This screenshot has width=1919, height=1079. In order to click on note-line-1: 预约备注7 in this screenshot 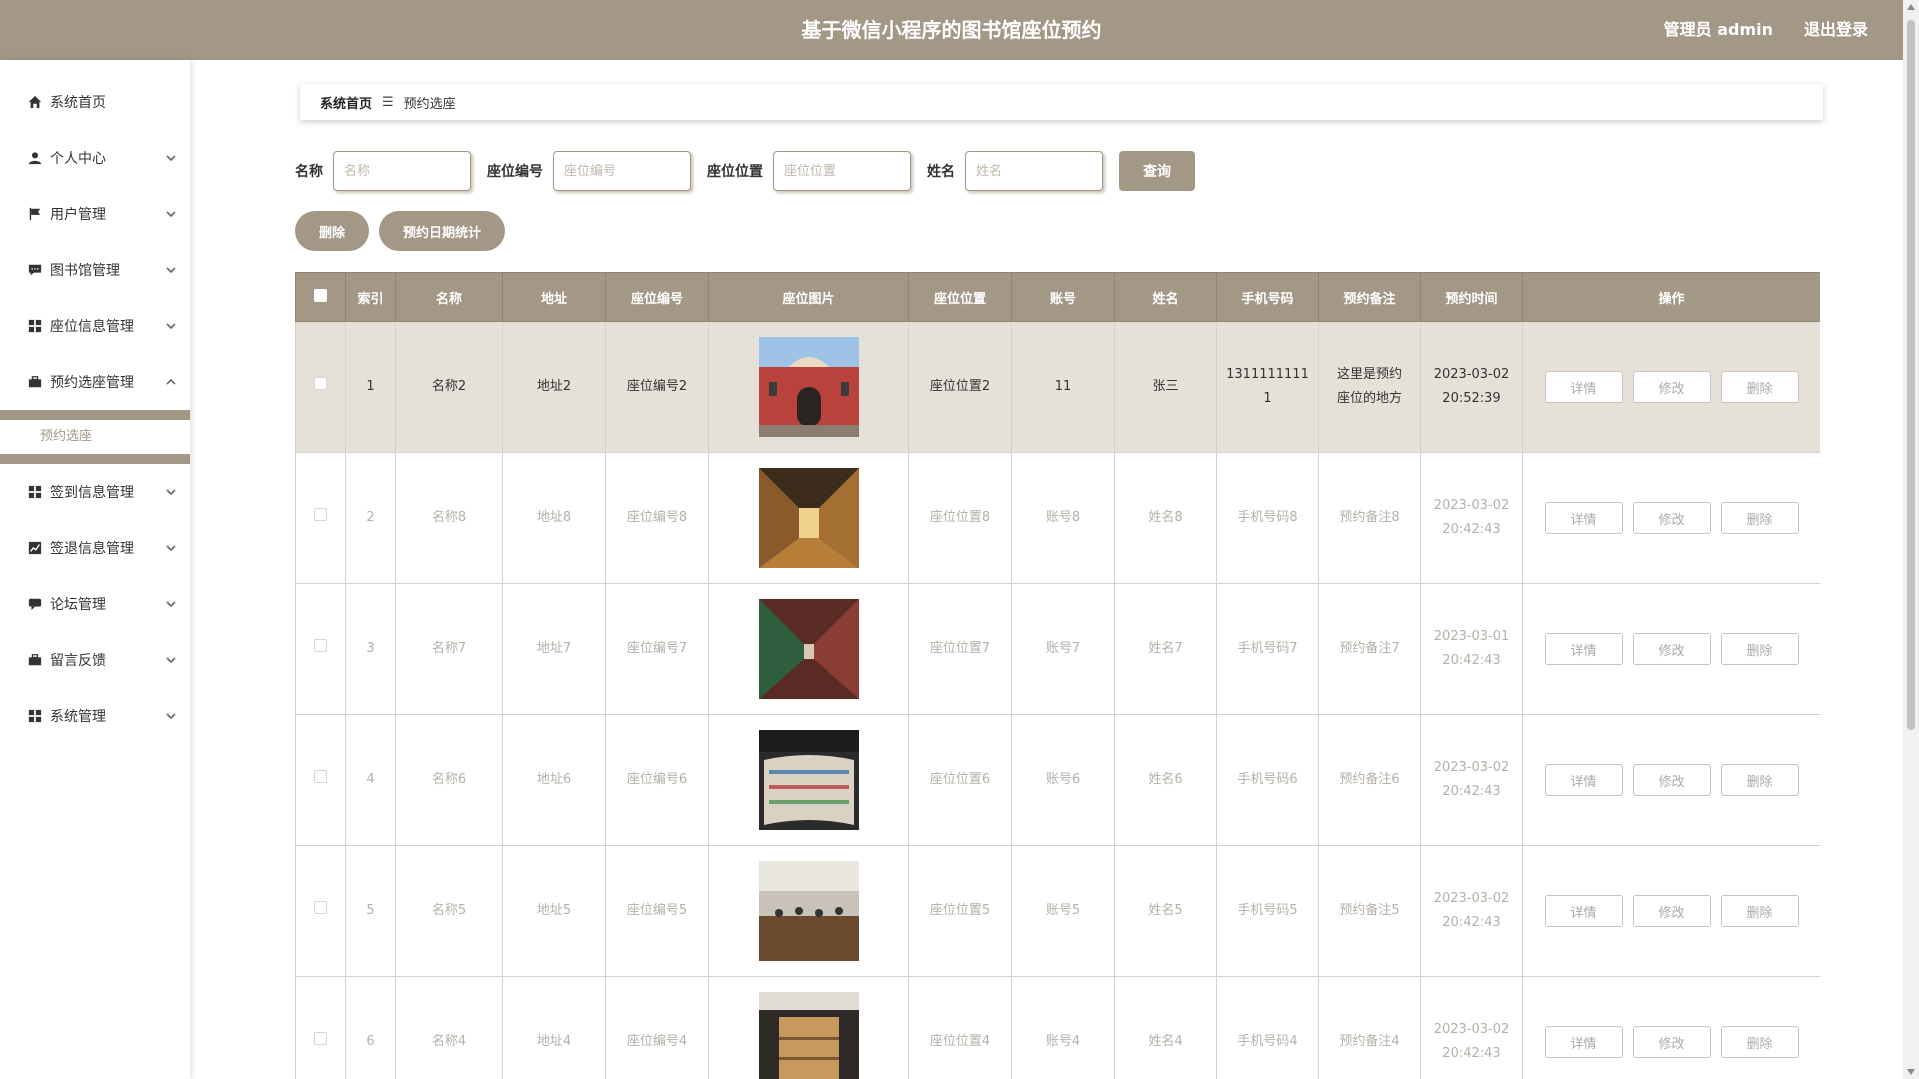, I will do `click(1369, 648)`.